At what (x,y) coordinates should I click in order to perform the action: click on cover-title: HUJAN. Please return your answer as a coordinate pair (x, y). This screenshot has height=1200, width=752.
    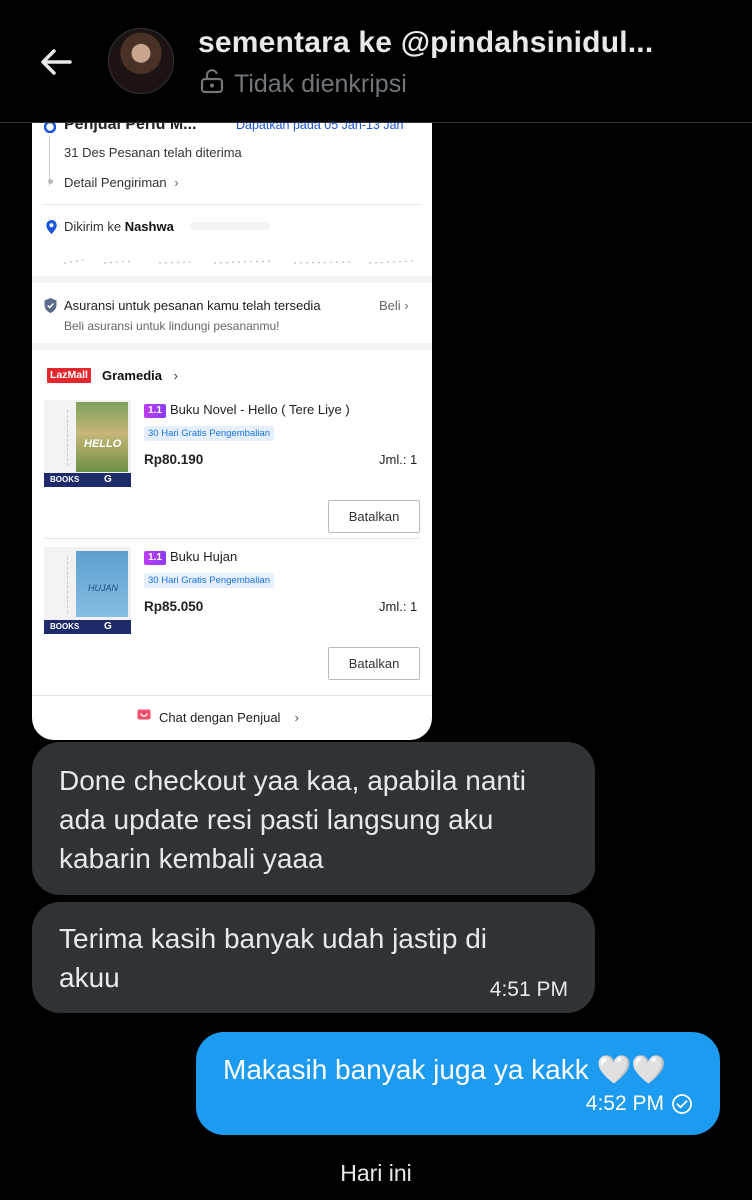
    Looking at the image, I should click on (103, 588).